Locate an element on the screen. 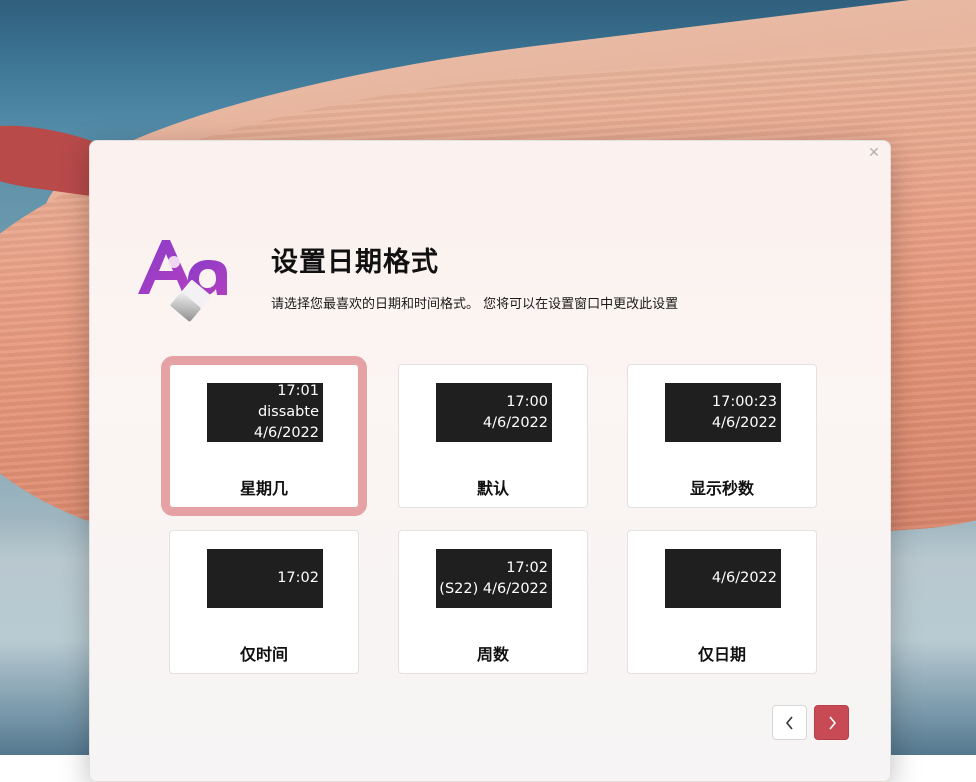  clock-preview: 17:00:23 4/6/2022 is located at coordinates (723, 412).